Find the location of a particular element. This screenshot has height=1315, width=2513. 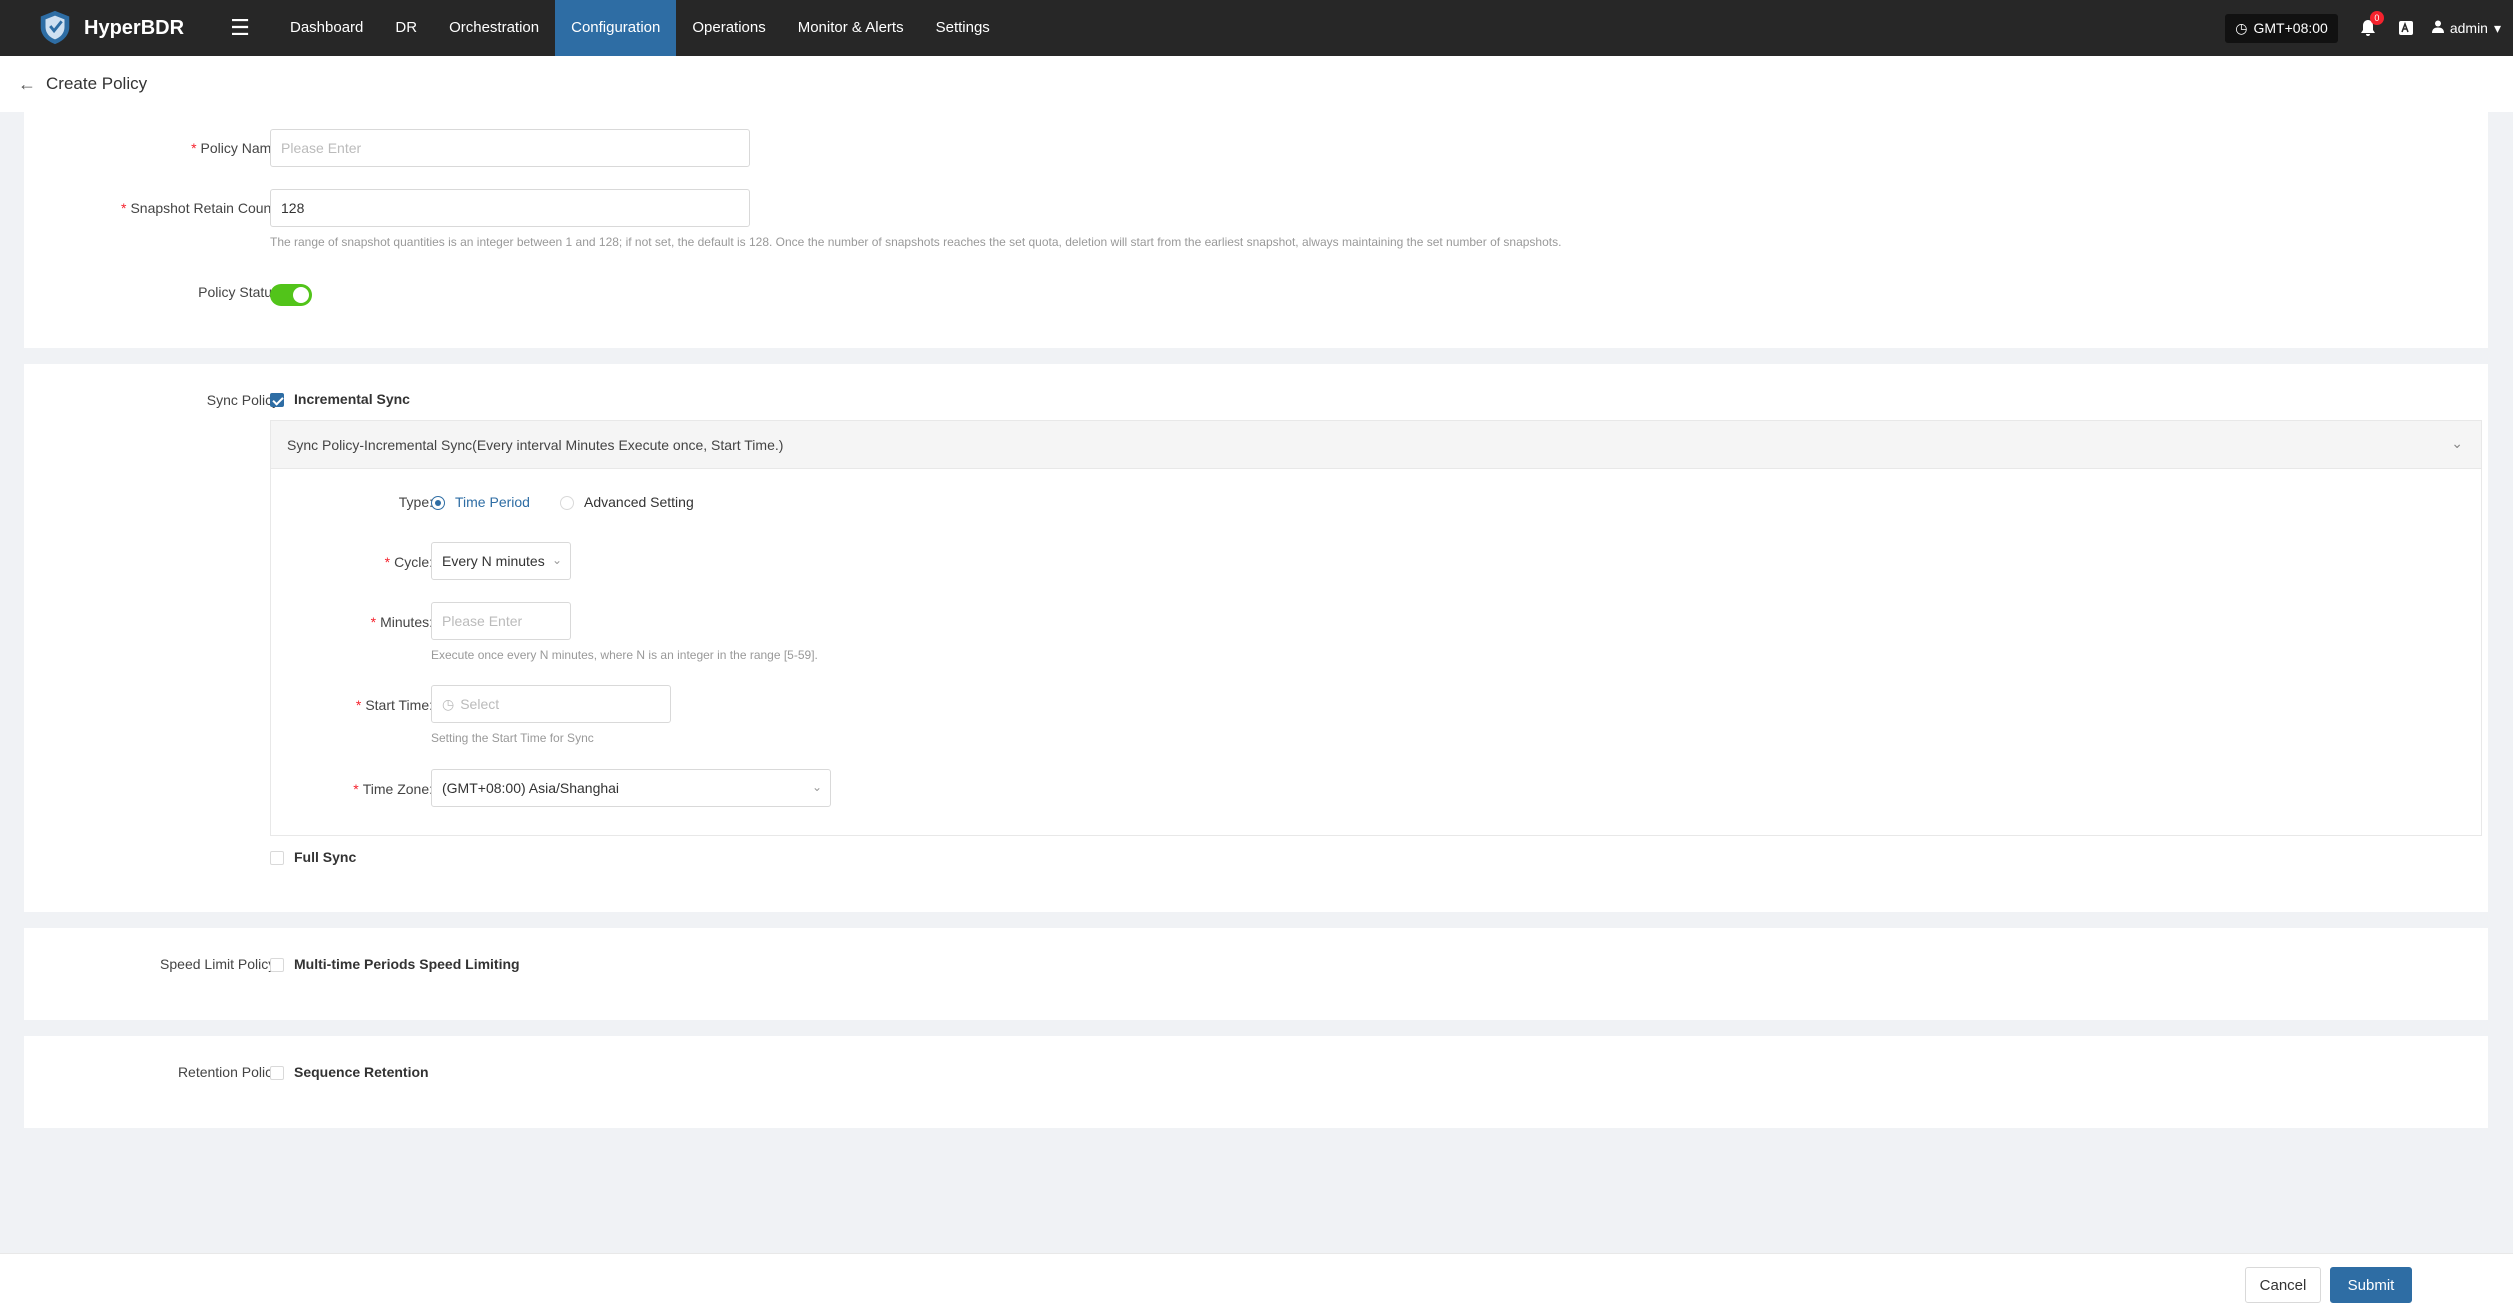

page-header: ← Create Policy is located at coordinates (1256, 84).